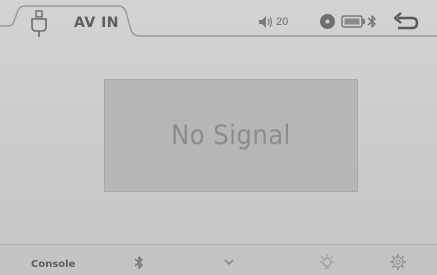 The height and width of the screenshot is (275, 437). Describe the element at coordinates (353, 21) in the screenshot. I see `battery-icon` at that location.